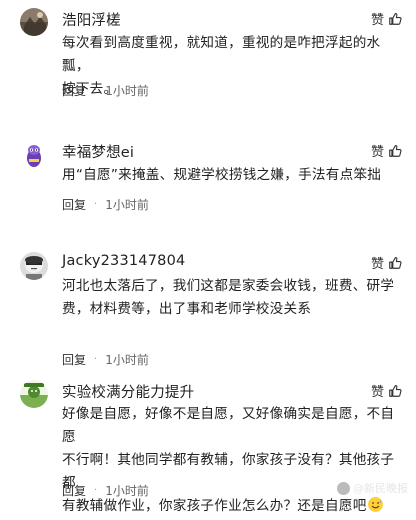 The width and height of the screenshot is (416, 520). What do you see at coordinates (123, 261) in the screenshot?
I see `username: Jacky233147804` at bounding box center [123, 261].